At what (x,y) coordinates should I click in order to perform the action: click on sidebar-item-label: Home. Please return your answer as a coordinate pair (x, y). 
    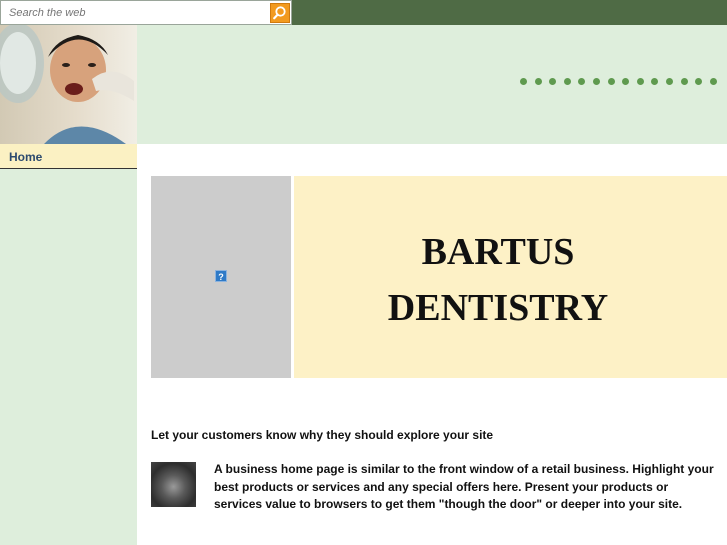
    Looking at the image, I should click on (26, 157).